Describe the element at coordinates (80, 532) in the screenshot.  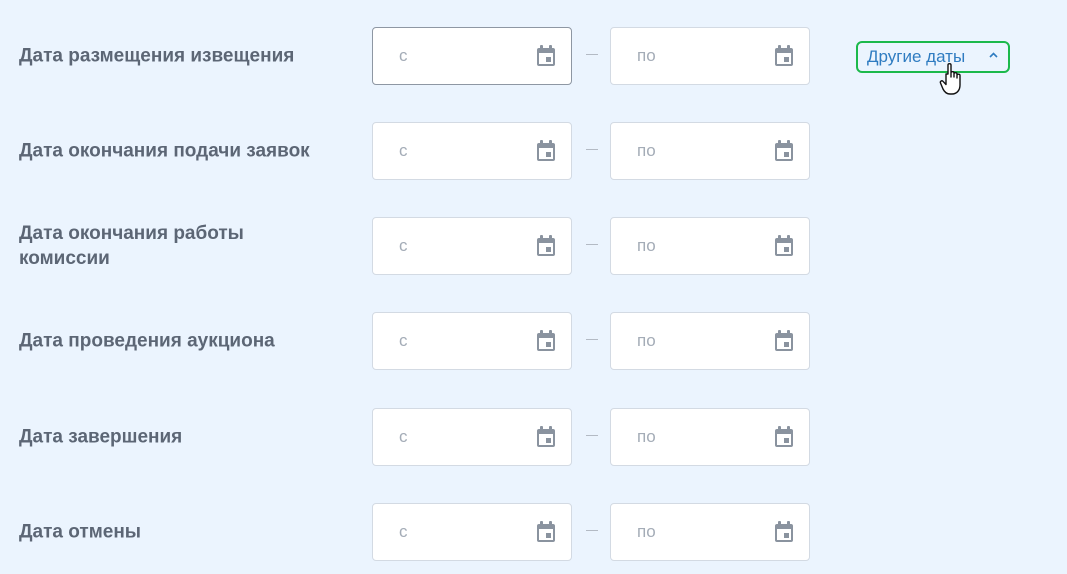
I see `row-label: Дата отмены` at that location.